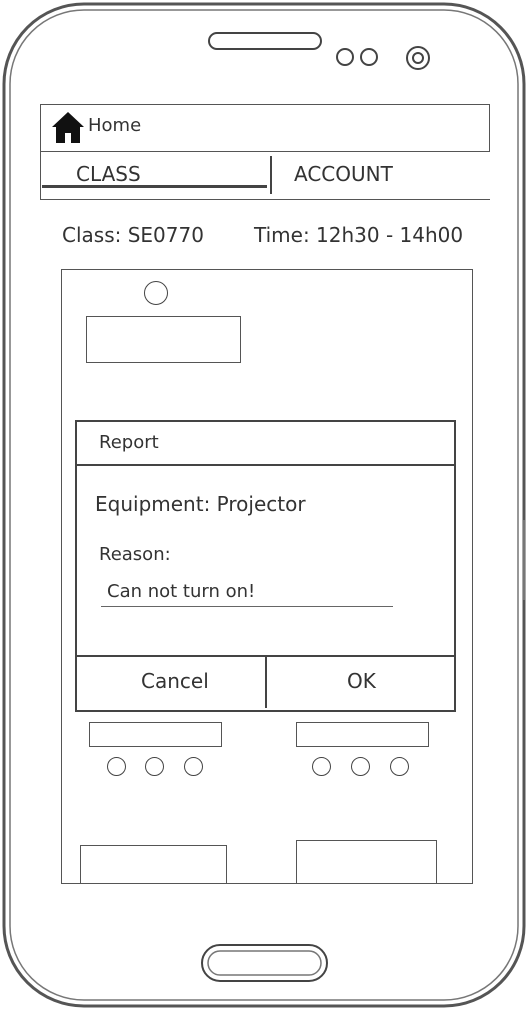  I want to click on camera-icon, so click(418, 58).